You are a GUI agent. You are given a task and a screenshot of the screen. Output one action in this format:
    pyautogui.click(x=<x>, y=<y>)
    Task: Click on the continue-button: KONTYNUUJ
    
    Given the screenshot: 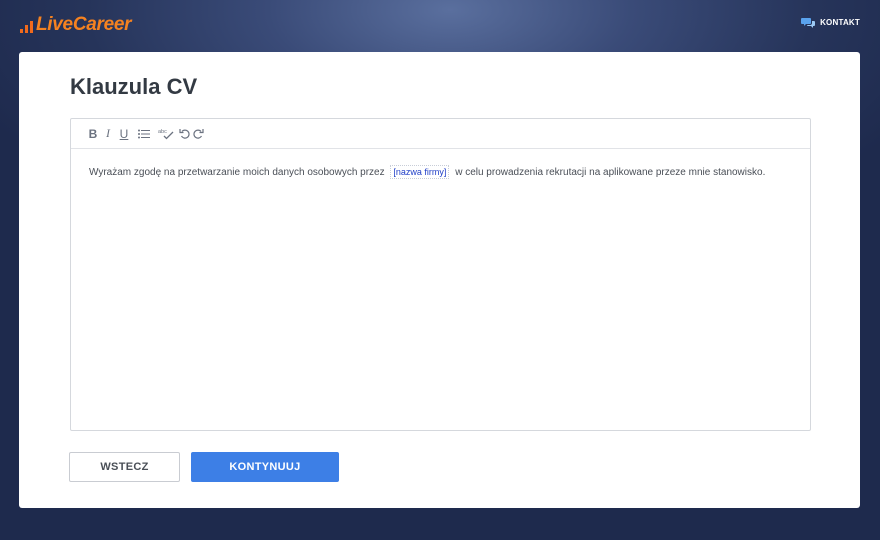 What is the action you would take?
    pyautogui.click(x=265, y=467)
    